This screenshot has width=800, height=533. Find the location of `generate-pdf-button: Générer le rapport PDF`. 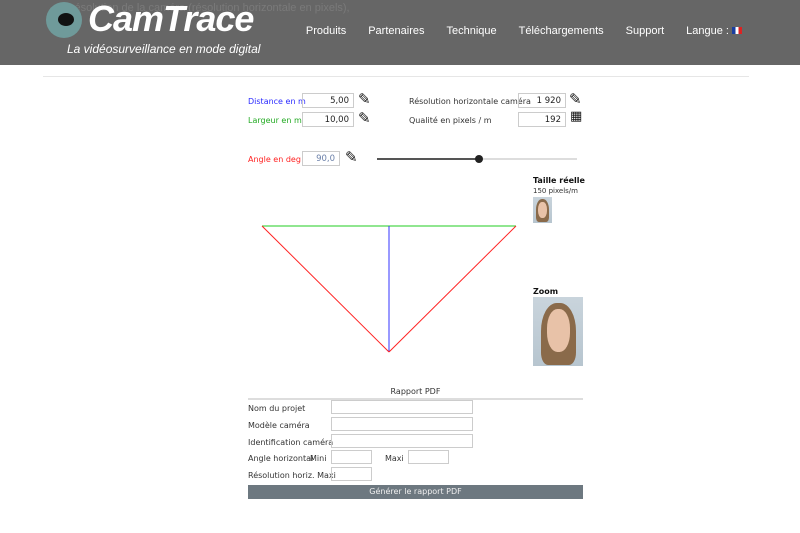

generate-pdf-button: Générer le rapport PDF is located at coordinates (415, 492).